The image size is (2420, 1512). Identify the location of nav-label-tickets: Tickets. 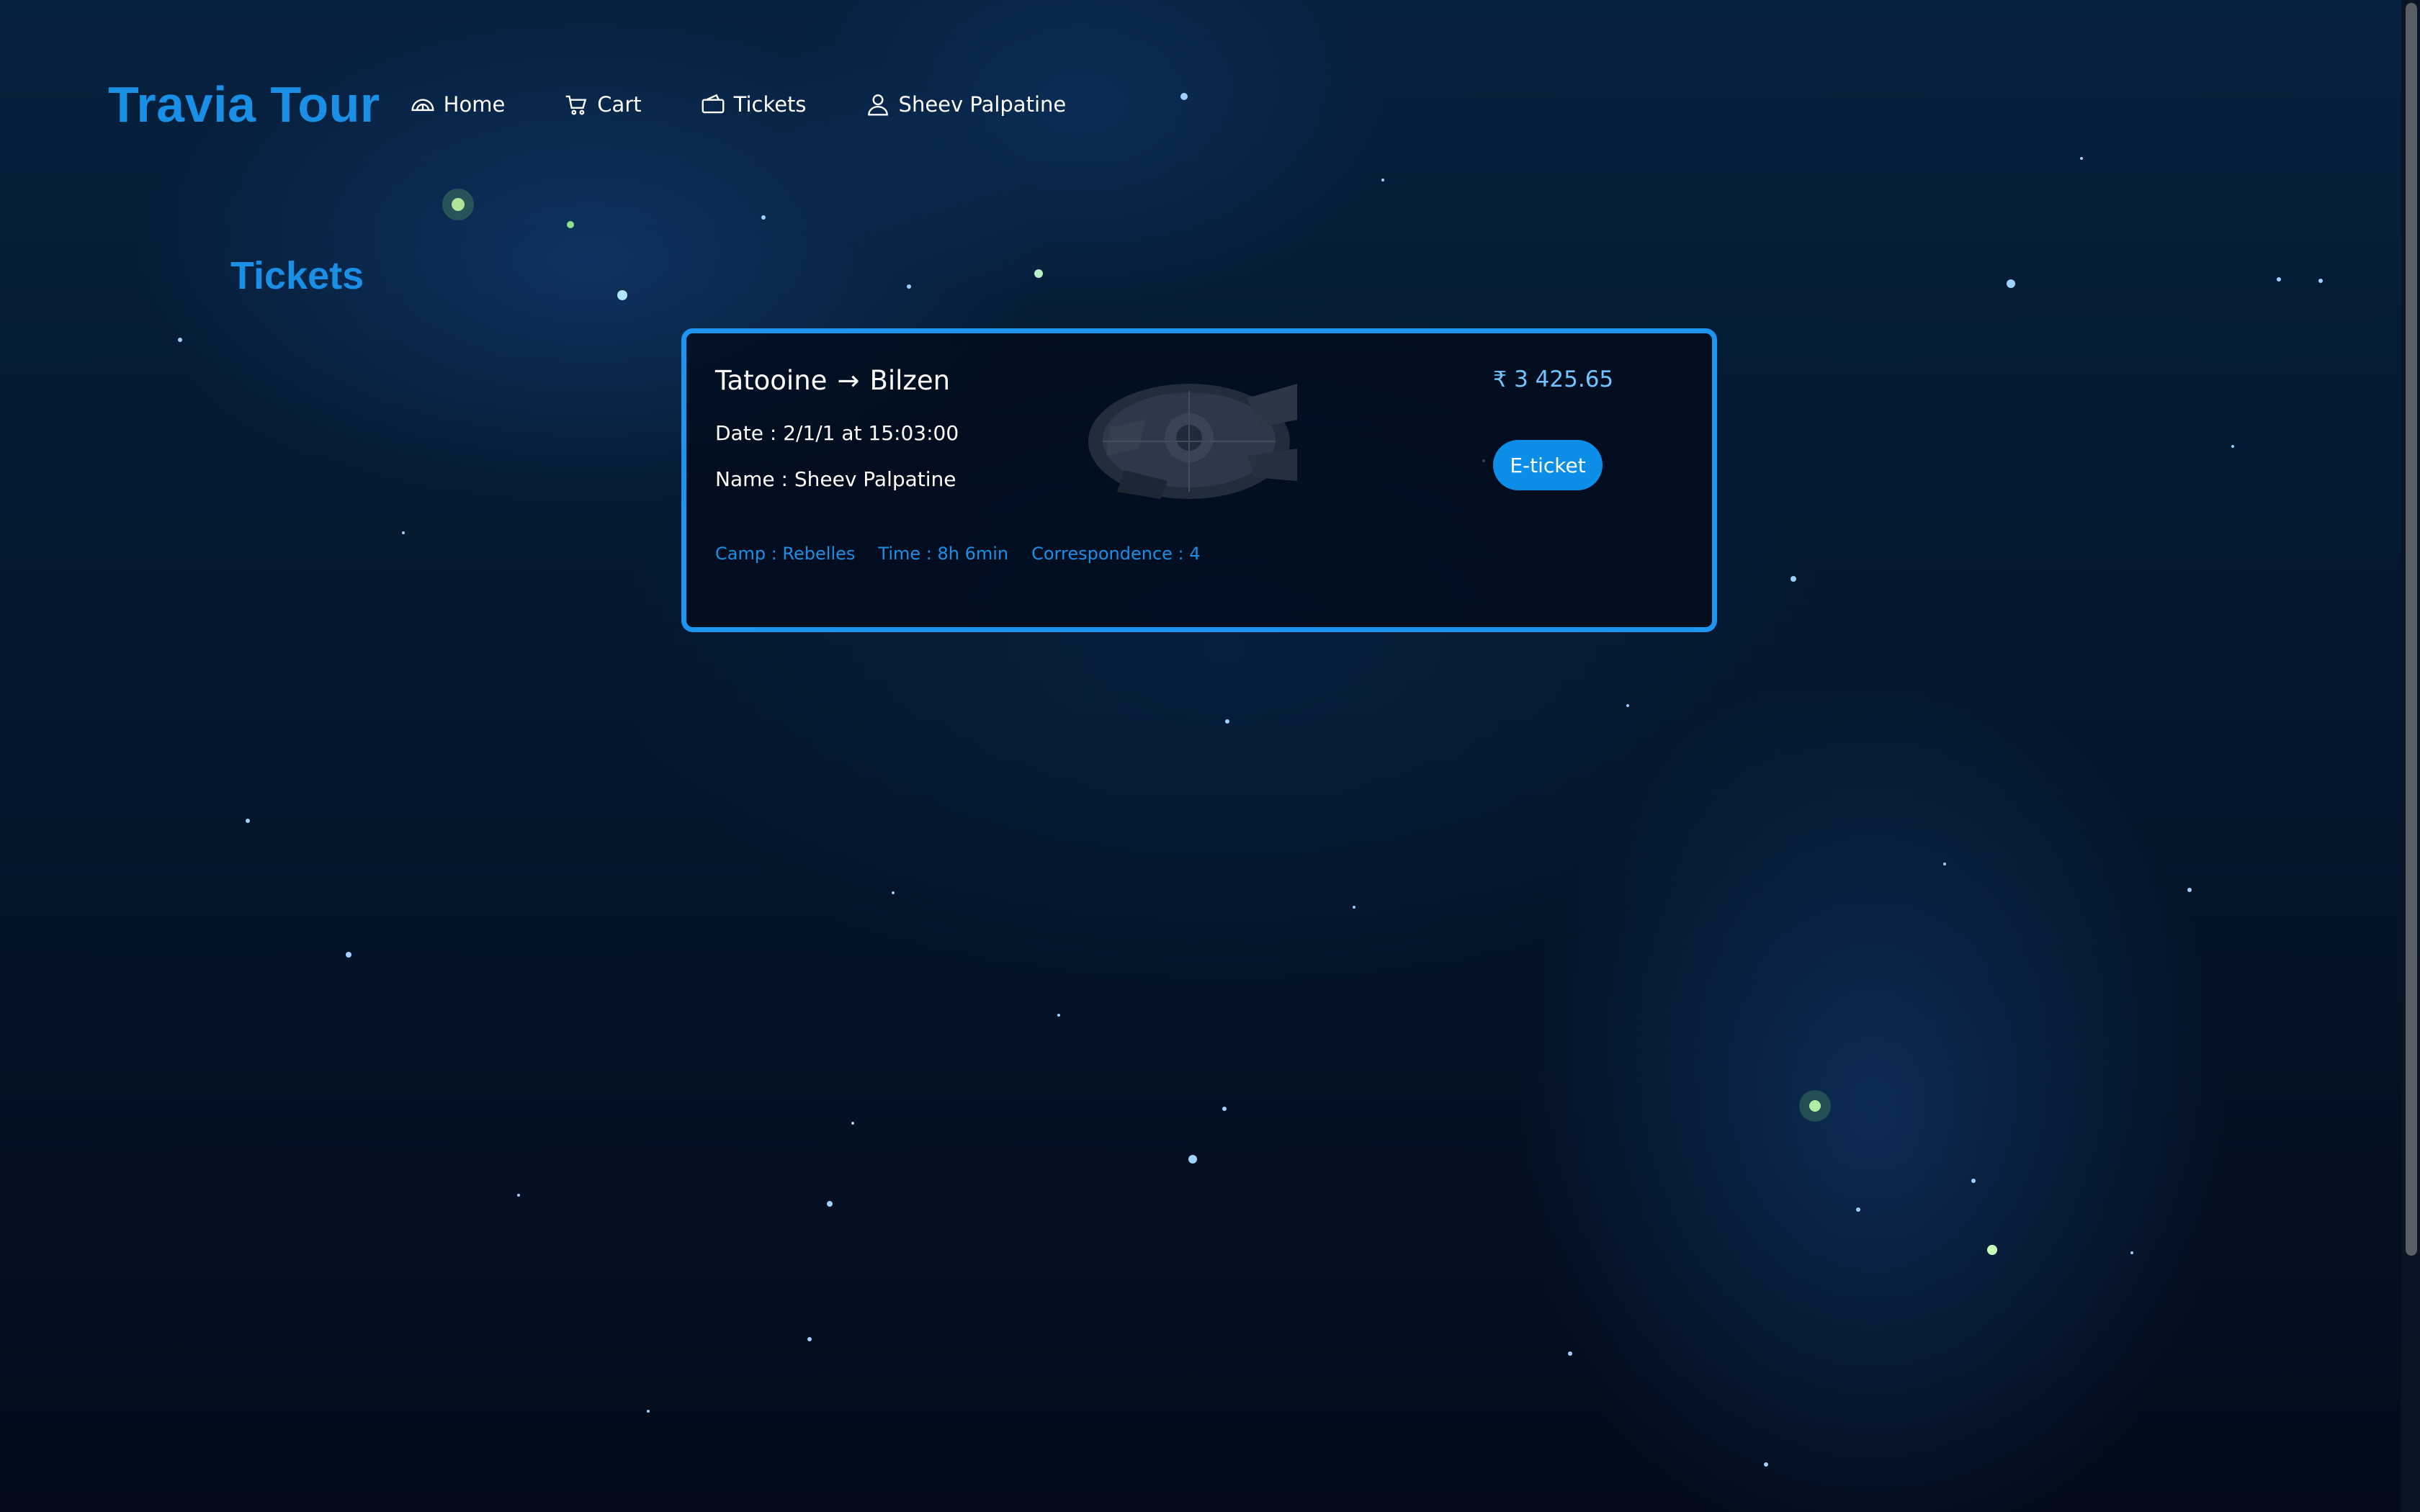
(770, 104).